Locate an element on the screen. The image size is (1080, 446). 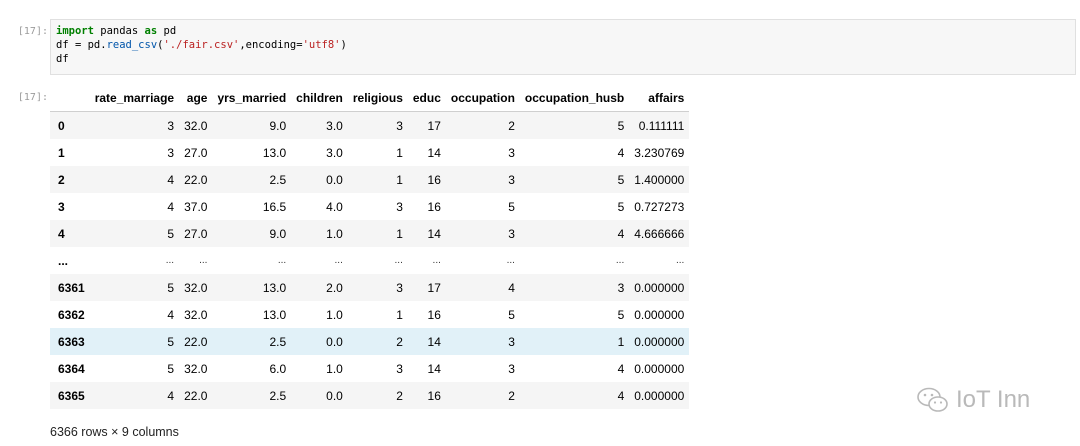
table-cell: 3.0 is located at coordinates (334, 152).